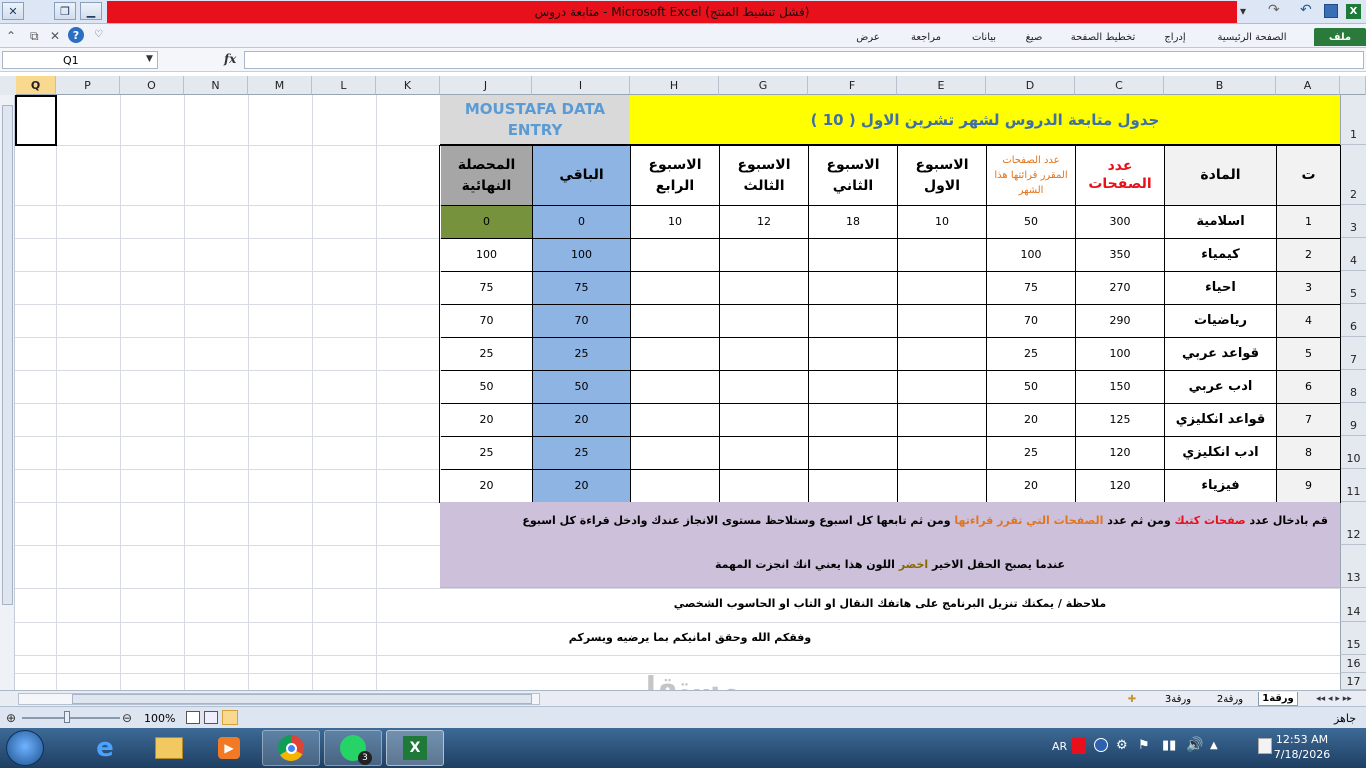 The height and width of the screenshot is (768, 1366). I want to click on column-header: P, so click(88, 85).